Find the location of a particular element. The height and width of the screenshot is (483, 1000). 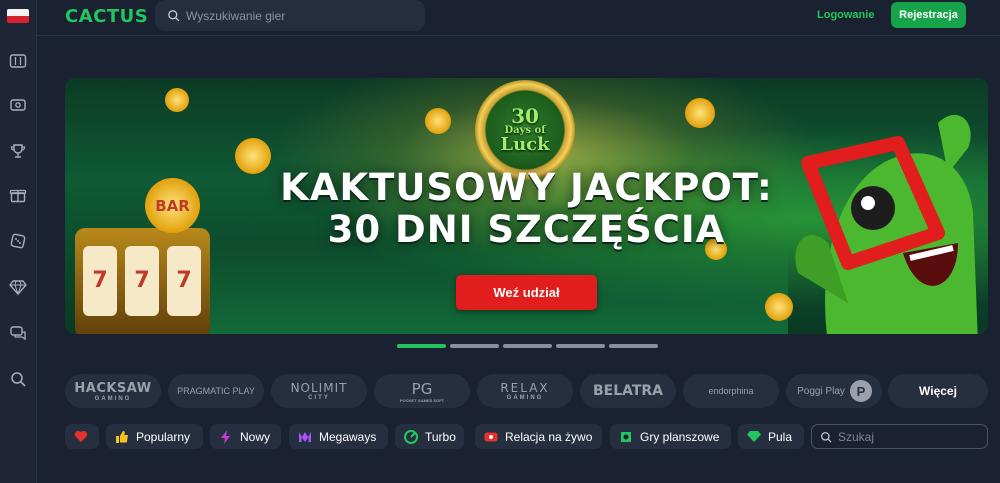

category-live: Relacja na żywo is located at coordinates (538, 436).